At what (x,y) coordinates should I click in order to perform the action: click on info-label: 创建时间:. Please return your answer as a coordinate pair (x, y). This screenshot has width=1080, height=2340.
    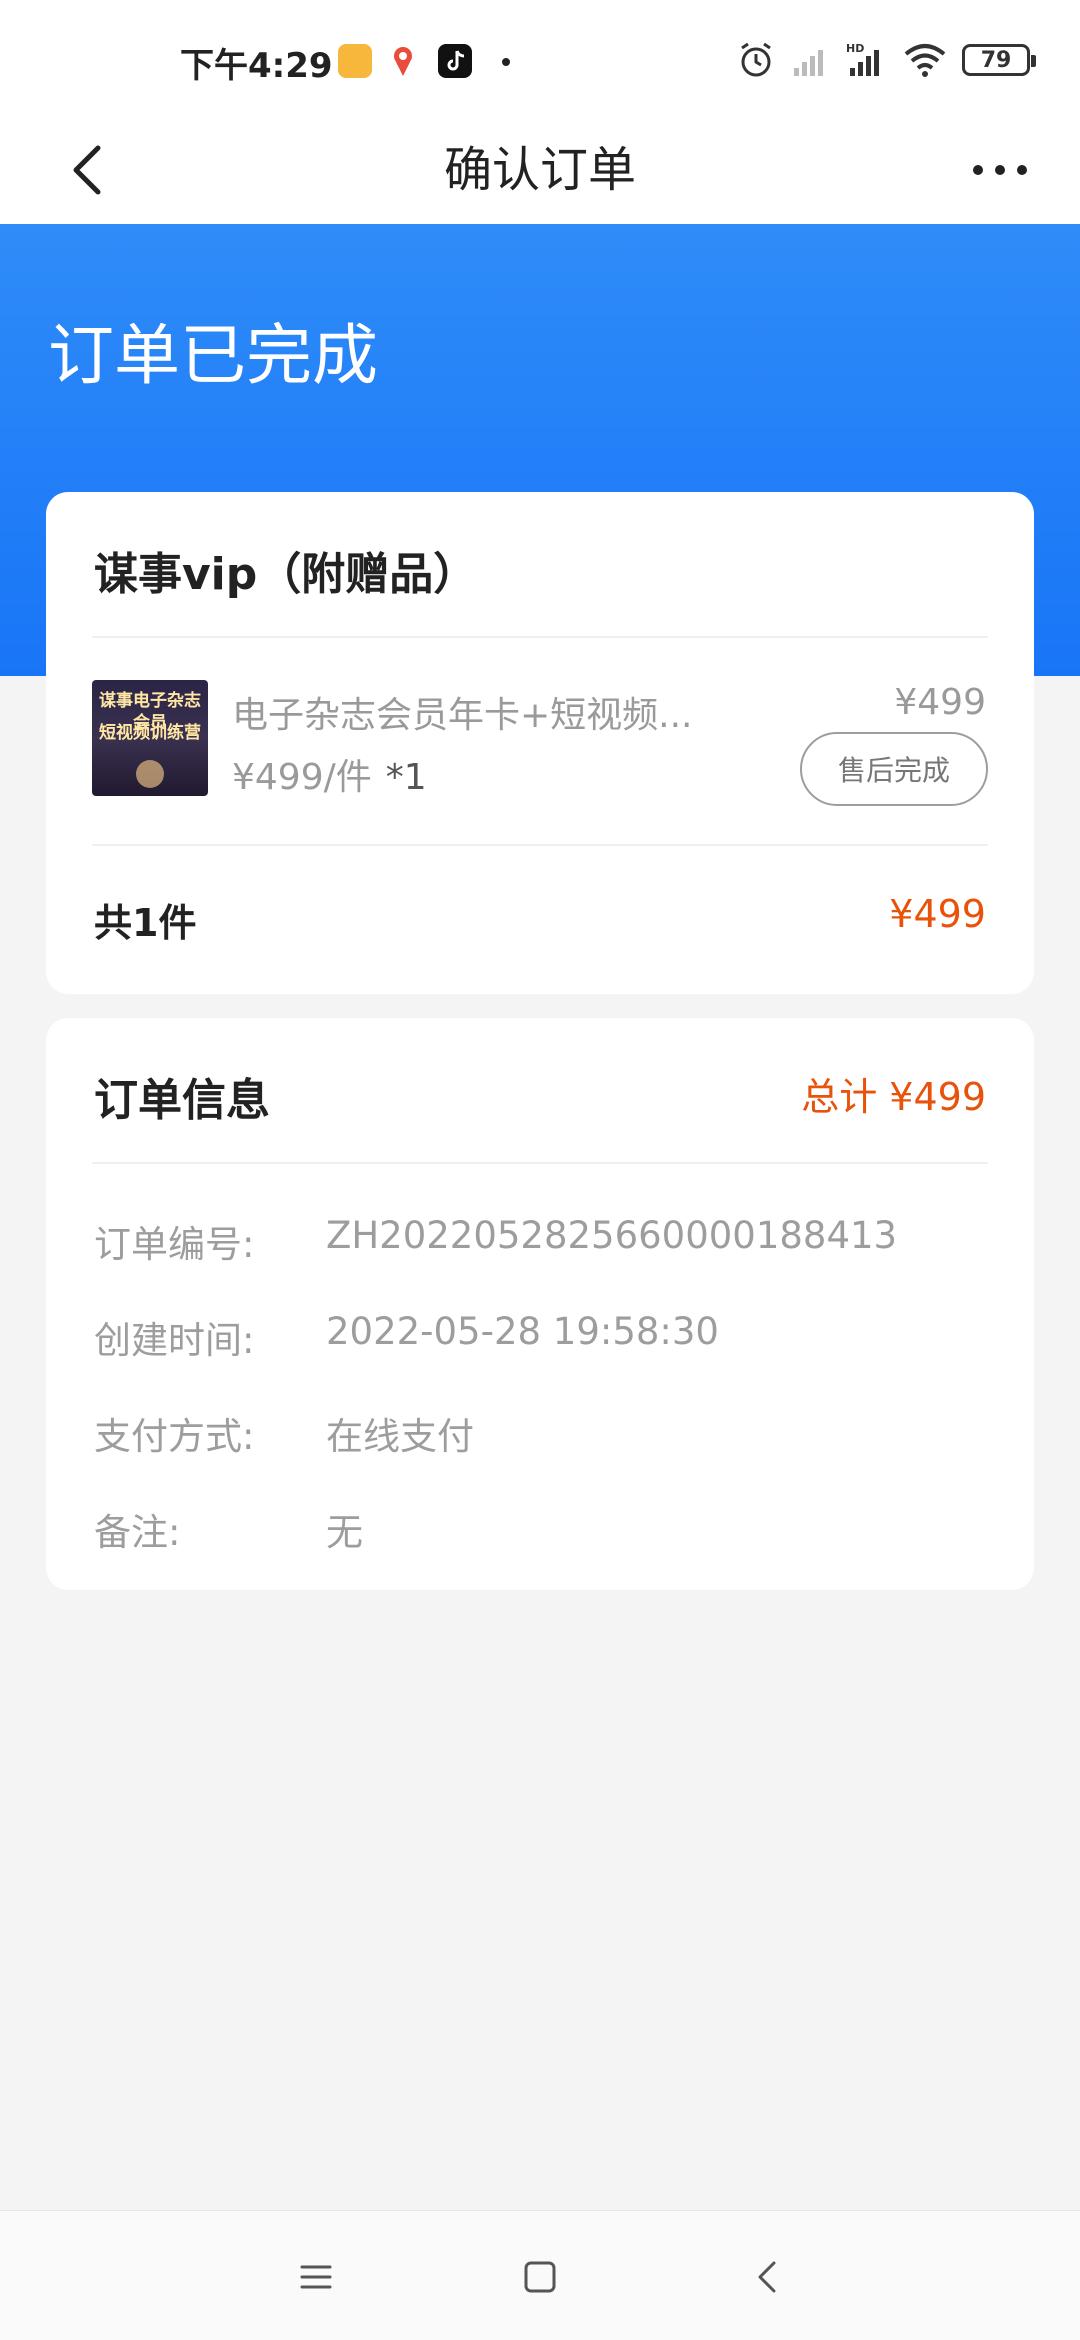
    Looking at the image, I should click on (174, 1340).